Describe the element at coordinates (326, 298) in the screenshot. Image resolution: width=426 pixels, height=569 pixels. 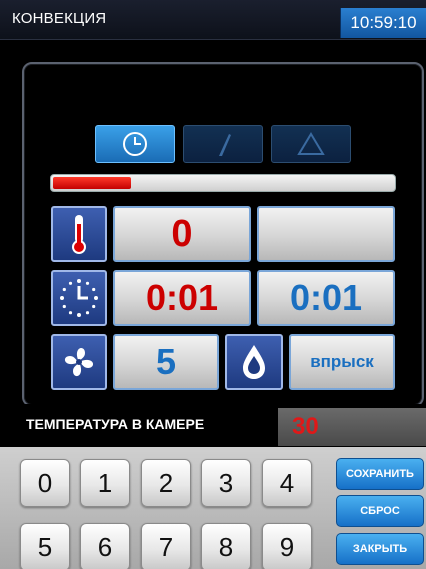
I see `time-remaining-value: 0:01` at that location.